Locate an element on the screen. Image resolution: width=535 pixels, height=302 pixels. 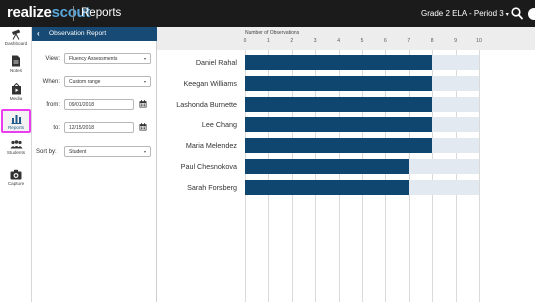
app-title: Reports is located at coordinates (101, 13).